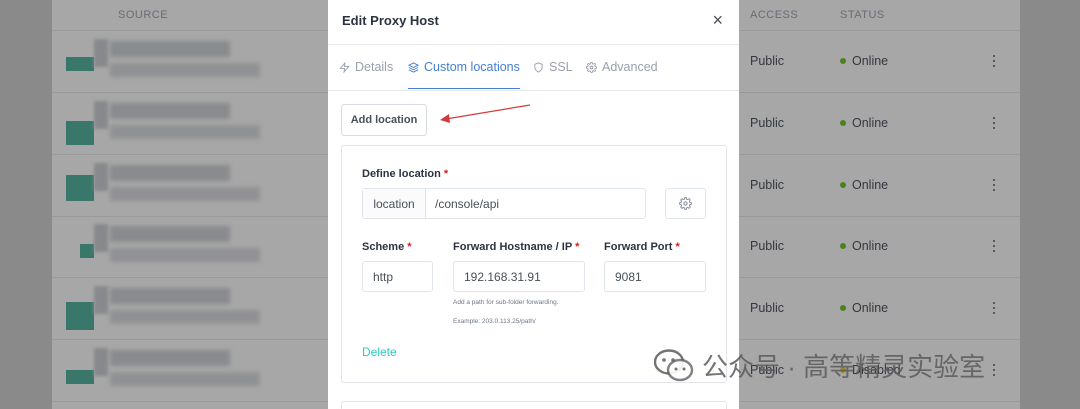 The height and width of the screenshot is (409, 1080). What do you see at coordinates (516, 247) in the screenshot?
I see `forward-hostname-label: Forward Hostname / IP *` at bounding box center [516, 247].